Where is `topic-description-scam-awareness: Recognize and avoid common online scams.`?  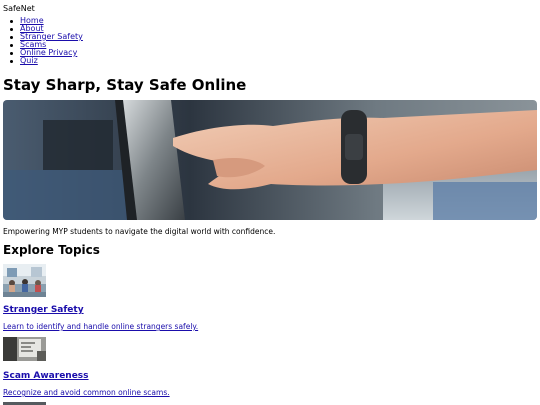
topic-description-scam-awareness: Recognize and avoid common online scams. is located at coordinates (86, 392).